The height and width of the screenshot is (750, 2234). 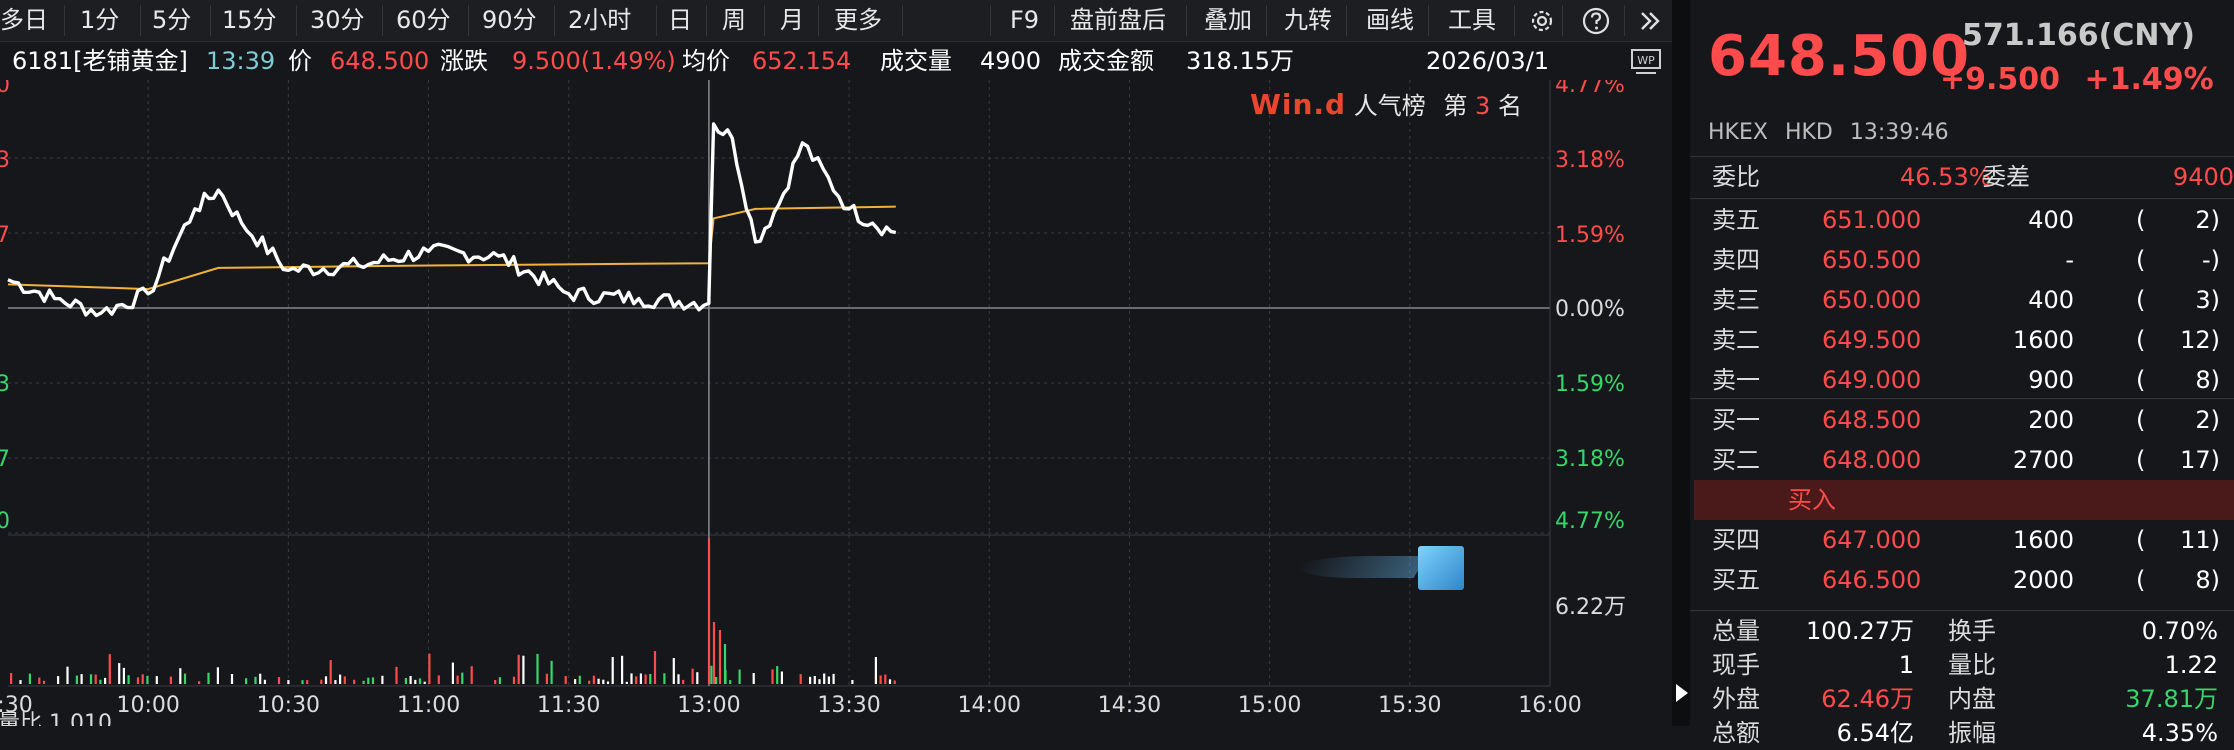 What do you see at coordinates (2207, 580) in the screenshot?
I see `bid-order-count: 8)` at bounding box center [2207, 580].